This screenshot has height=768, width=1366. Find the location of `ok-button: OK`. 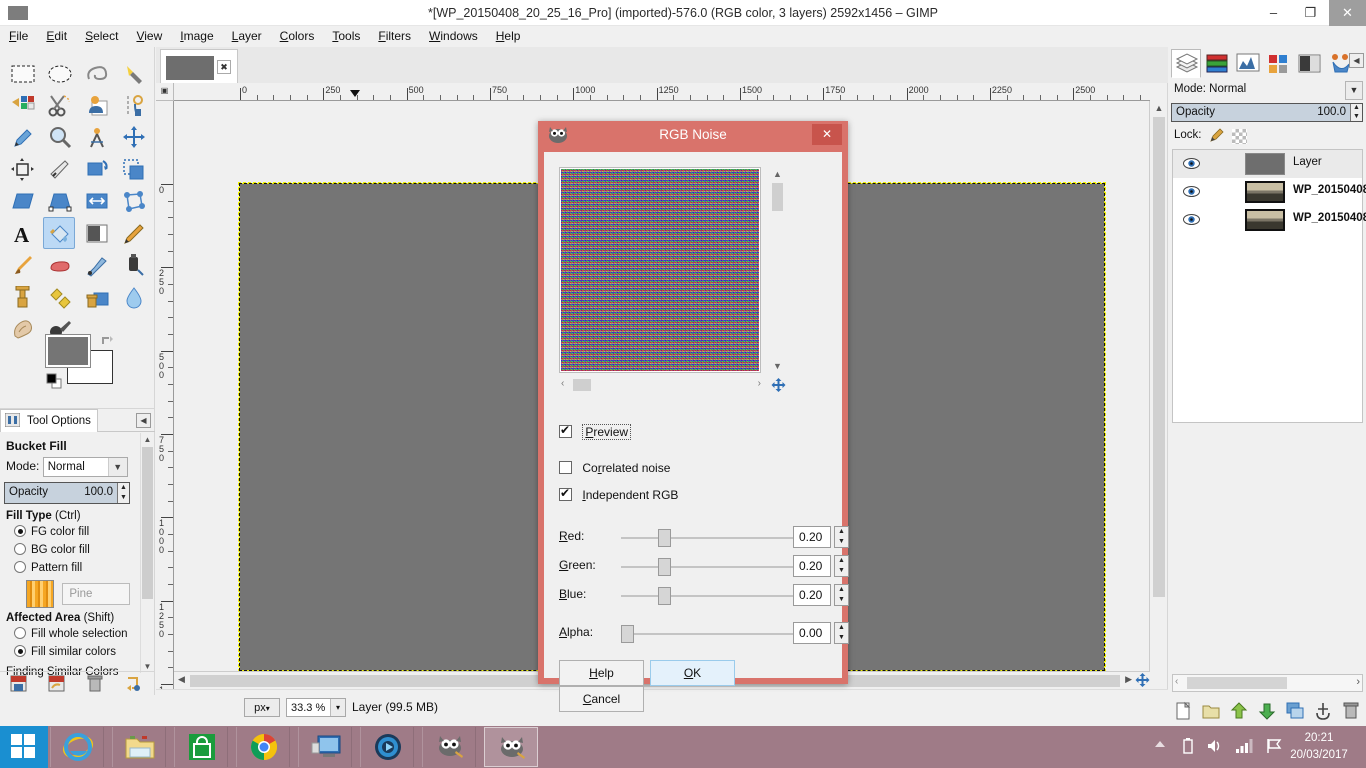

ok-button: OK is located at coordinates (692, 673).